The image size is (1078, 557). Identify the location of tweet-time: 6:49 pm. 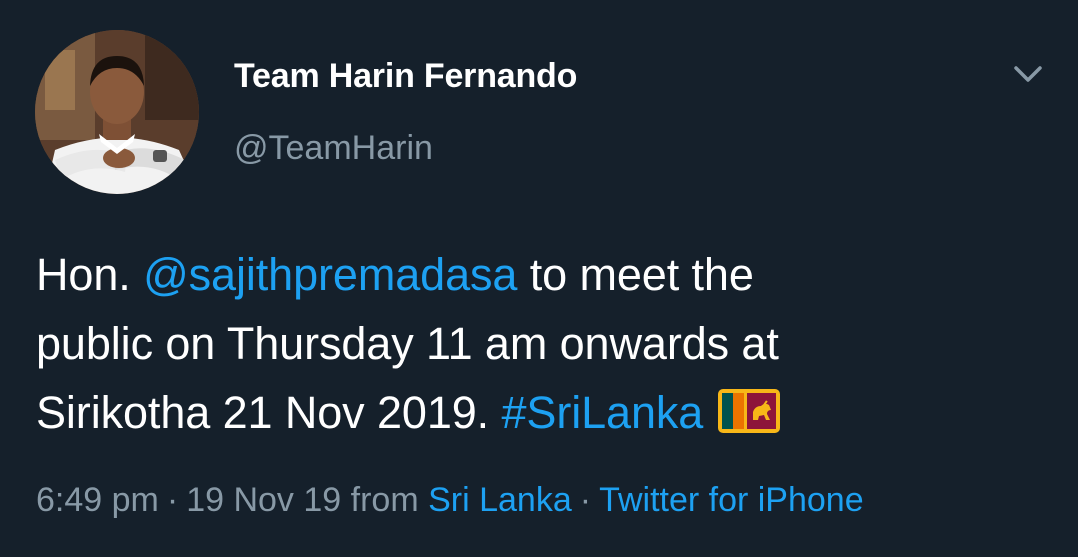
(97, 500).